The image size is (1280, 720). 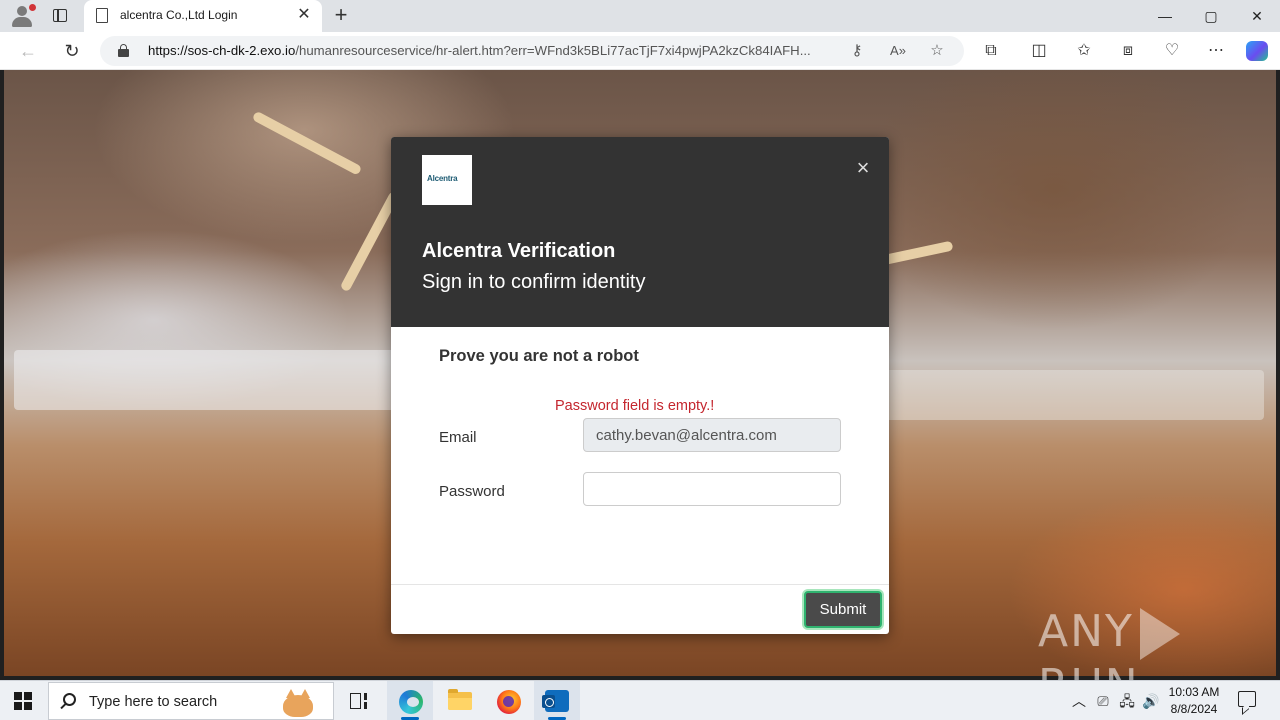 I want to click on password-label: Password, so click(x=472, y=491).